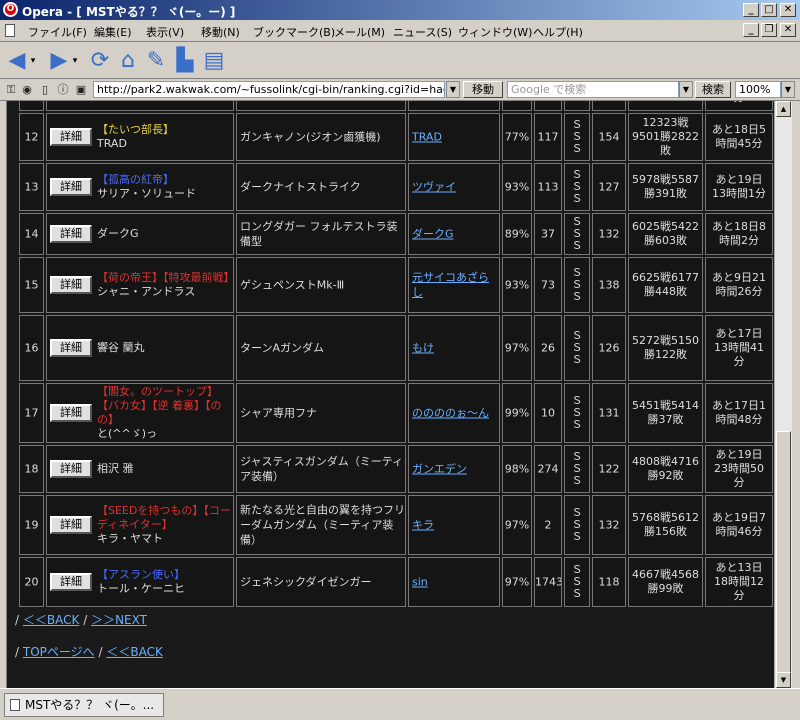 The width and height of the screenshot is (800, 720). I want to click on count-cell: 70, so click(548, 106).